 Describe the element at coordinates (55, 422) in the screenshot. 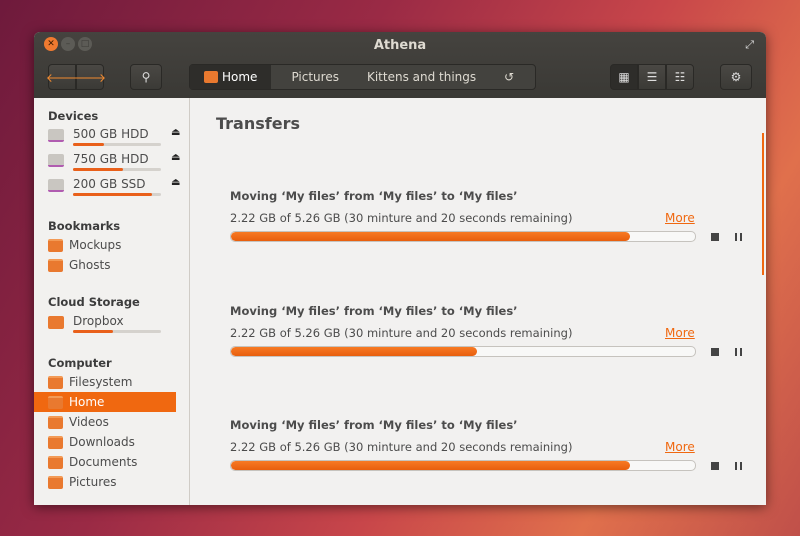

I see `videos-icon` at that location.